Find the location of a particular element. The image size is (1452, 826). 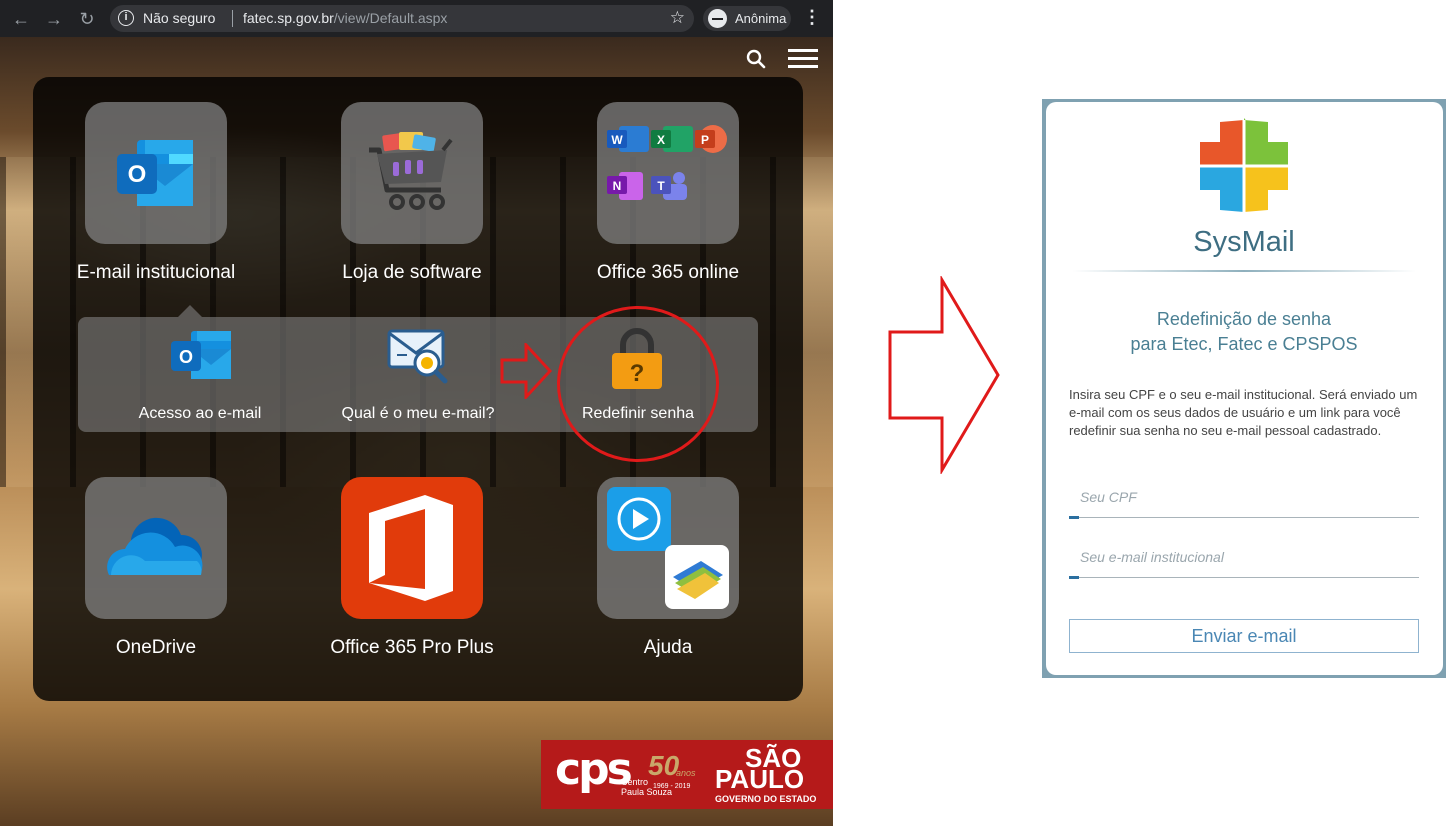

incognito-label: Anônima is located at coordinates (761, 18).